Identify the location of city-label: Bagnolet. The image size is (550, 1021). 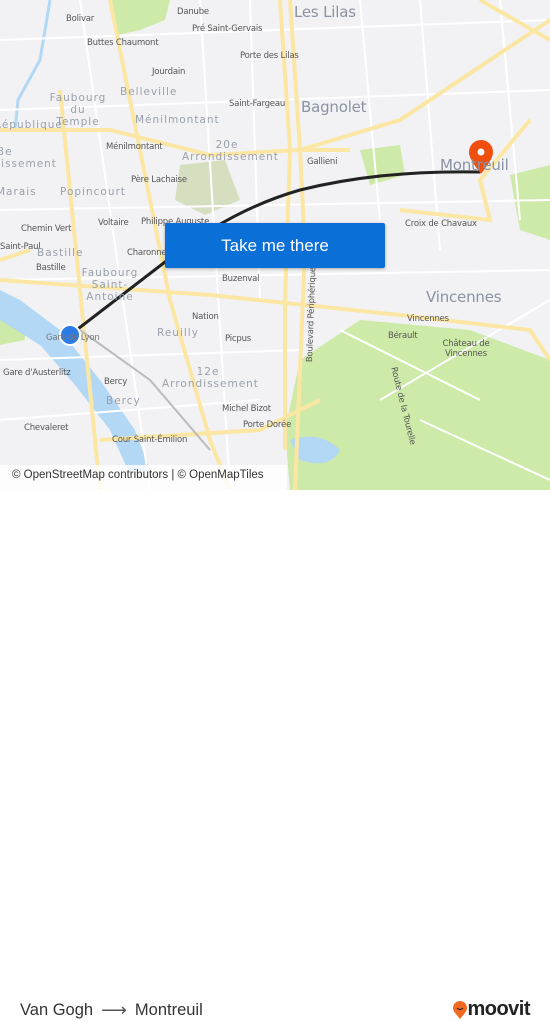
(334, 107).